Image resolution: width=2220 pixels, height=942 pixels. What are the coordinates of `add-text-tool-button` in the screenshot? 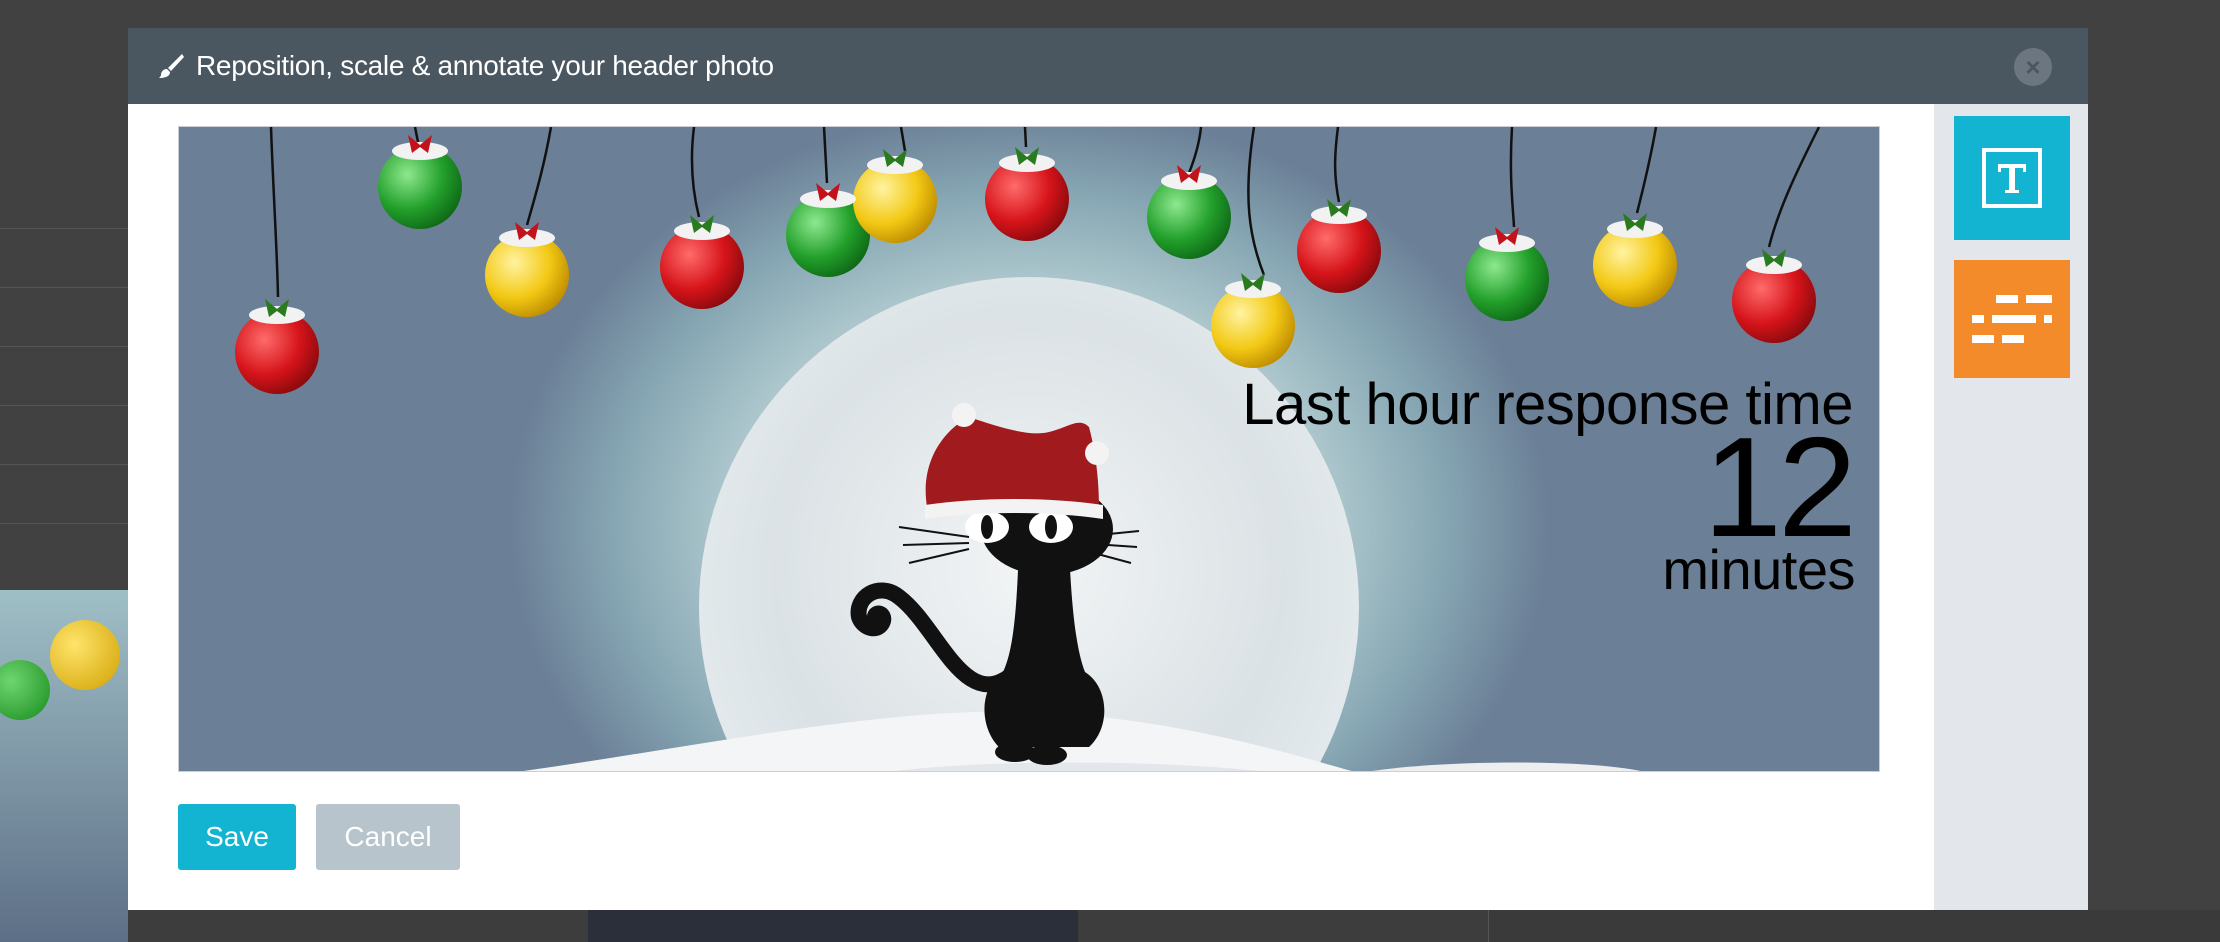 It's located at (2012, 178).